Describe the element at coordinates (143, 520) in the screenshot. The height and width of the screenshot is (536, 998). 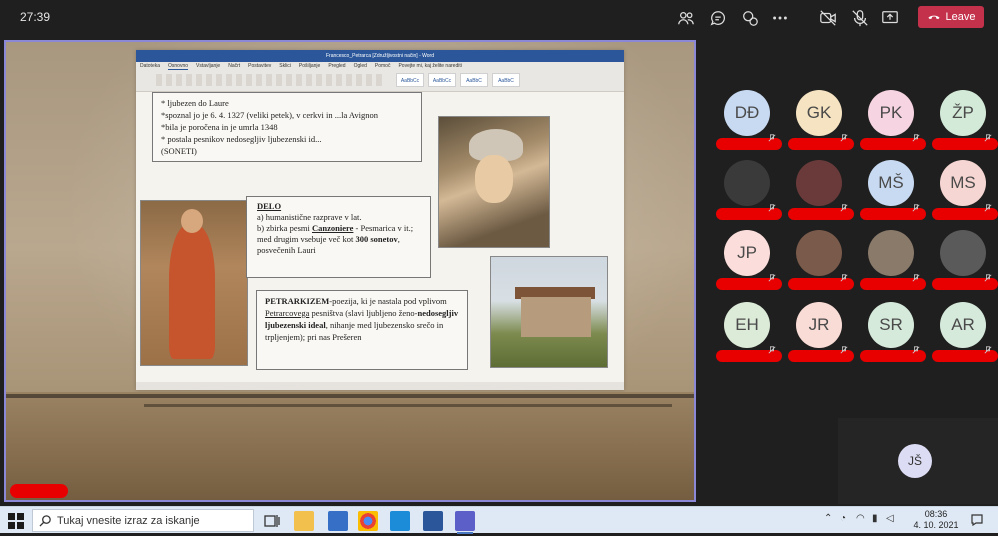
I see `taskbar-search-box: Tukaj vnesite izraz za iskanje` at that location.